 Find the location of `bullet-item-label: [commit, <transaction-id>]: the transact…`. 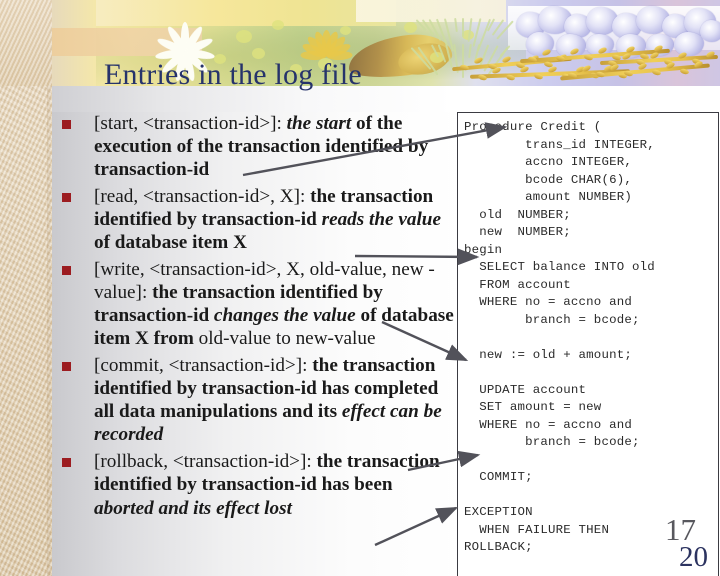

bullet-item-label: [commit, <transaction-id>]: the transact… is located at coordinates (274, 400).